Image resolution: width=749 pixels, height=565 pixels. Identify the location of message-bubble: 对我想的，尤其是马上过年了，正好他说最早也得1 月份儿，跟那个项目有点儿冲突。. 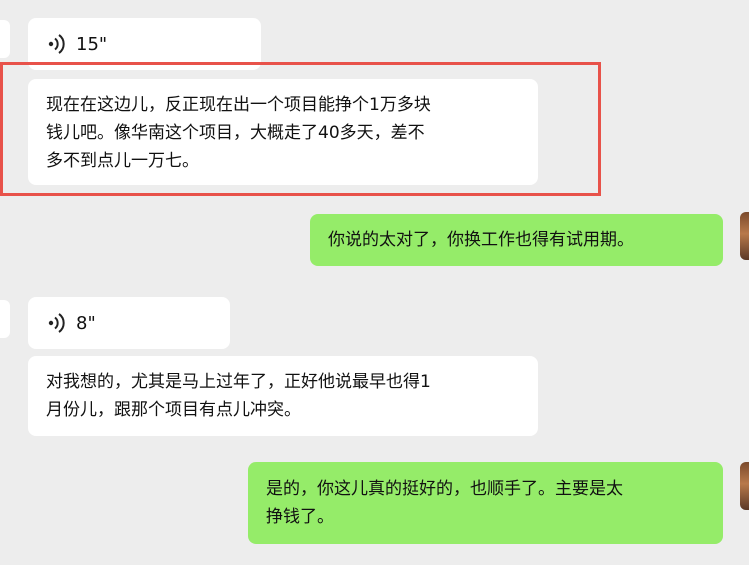
(283, 396).